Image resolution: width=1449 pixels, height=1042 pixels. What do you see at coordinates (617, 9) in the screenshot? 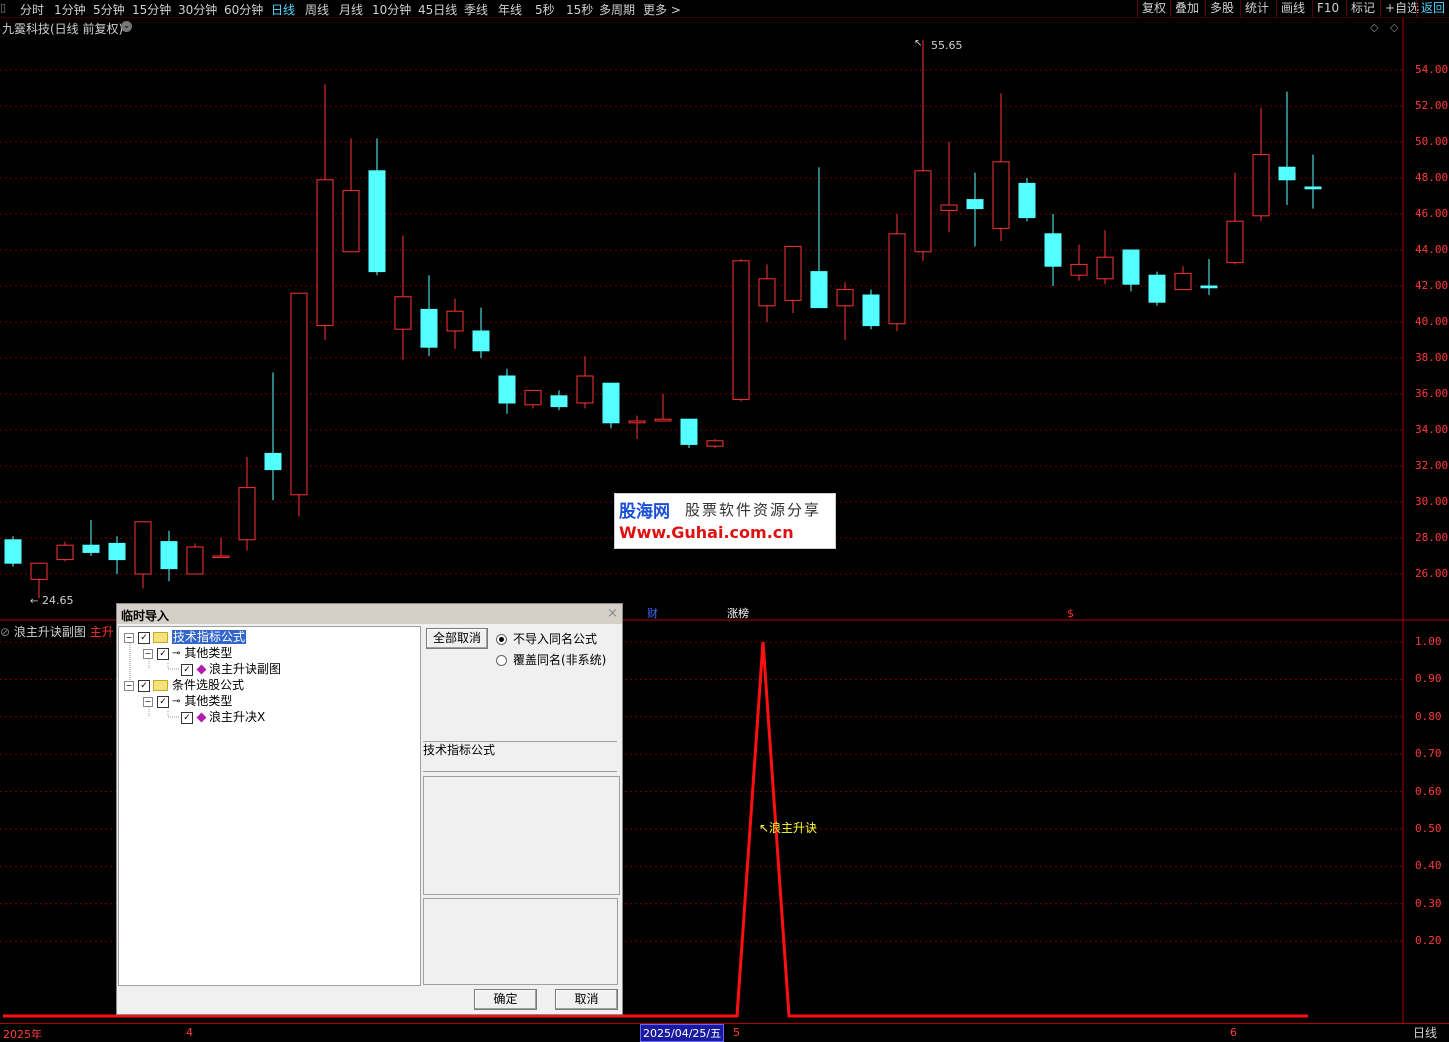
I see `period-multi: 多周期` at bounding box center [617, 9].